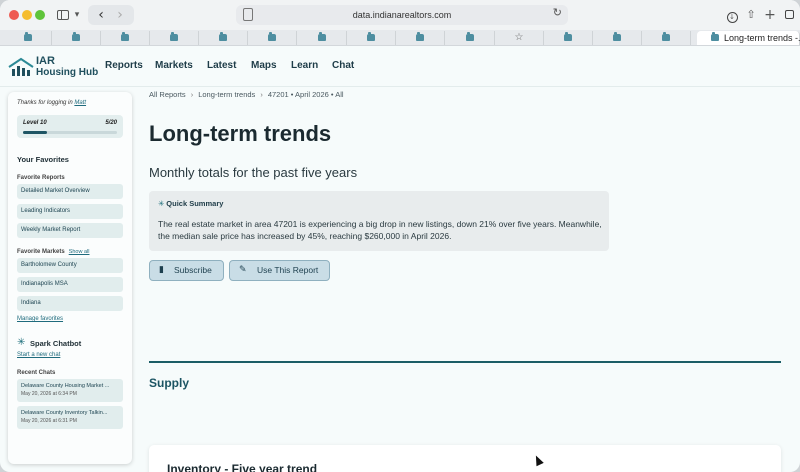  What do you see at coordinates (343, 65) in the screenshot?
I see `nav-chat: Chat` at bounding box center [343, 65].